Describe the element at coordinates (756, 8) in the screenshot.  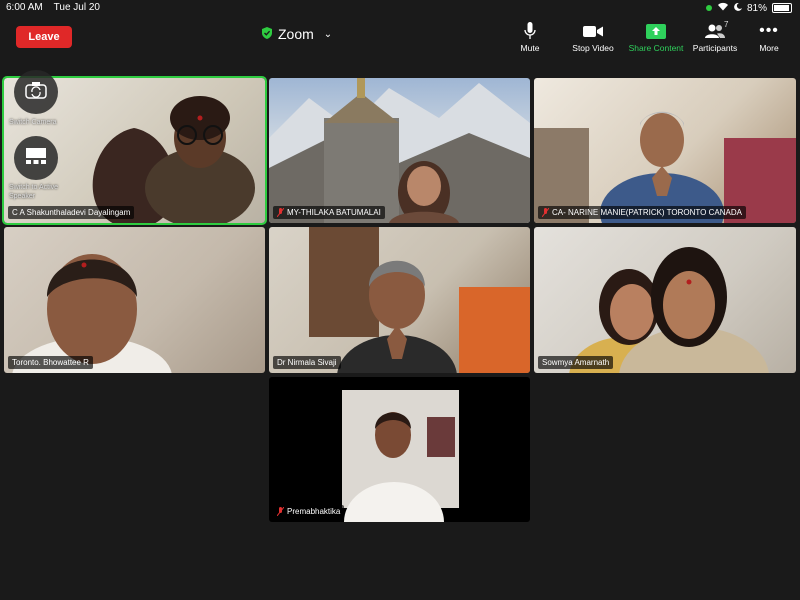
I see `battery-percent: 81%` at that location.